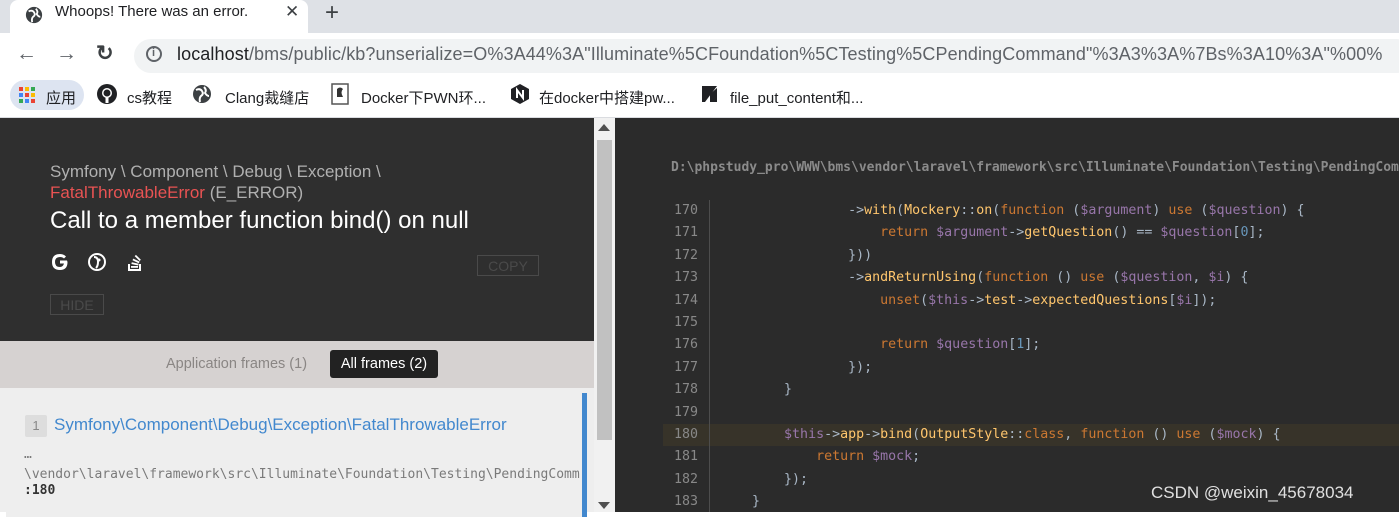  I want to click on exception-type: FatalThrowableError (E_ERROR), so click(176, 193).